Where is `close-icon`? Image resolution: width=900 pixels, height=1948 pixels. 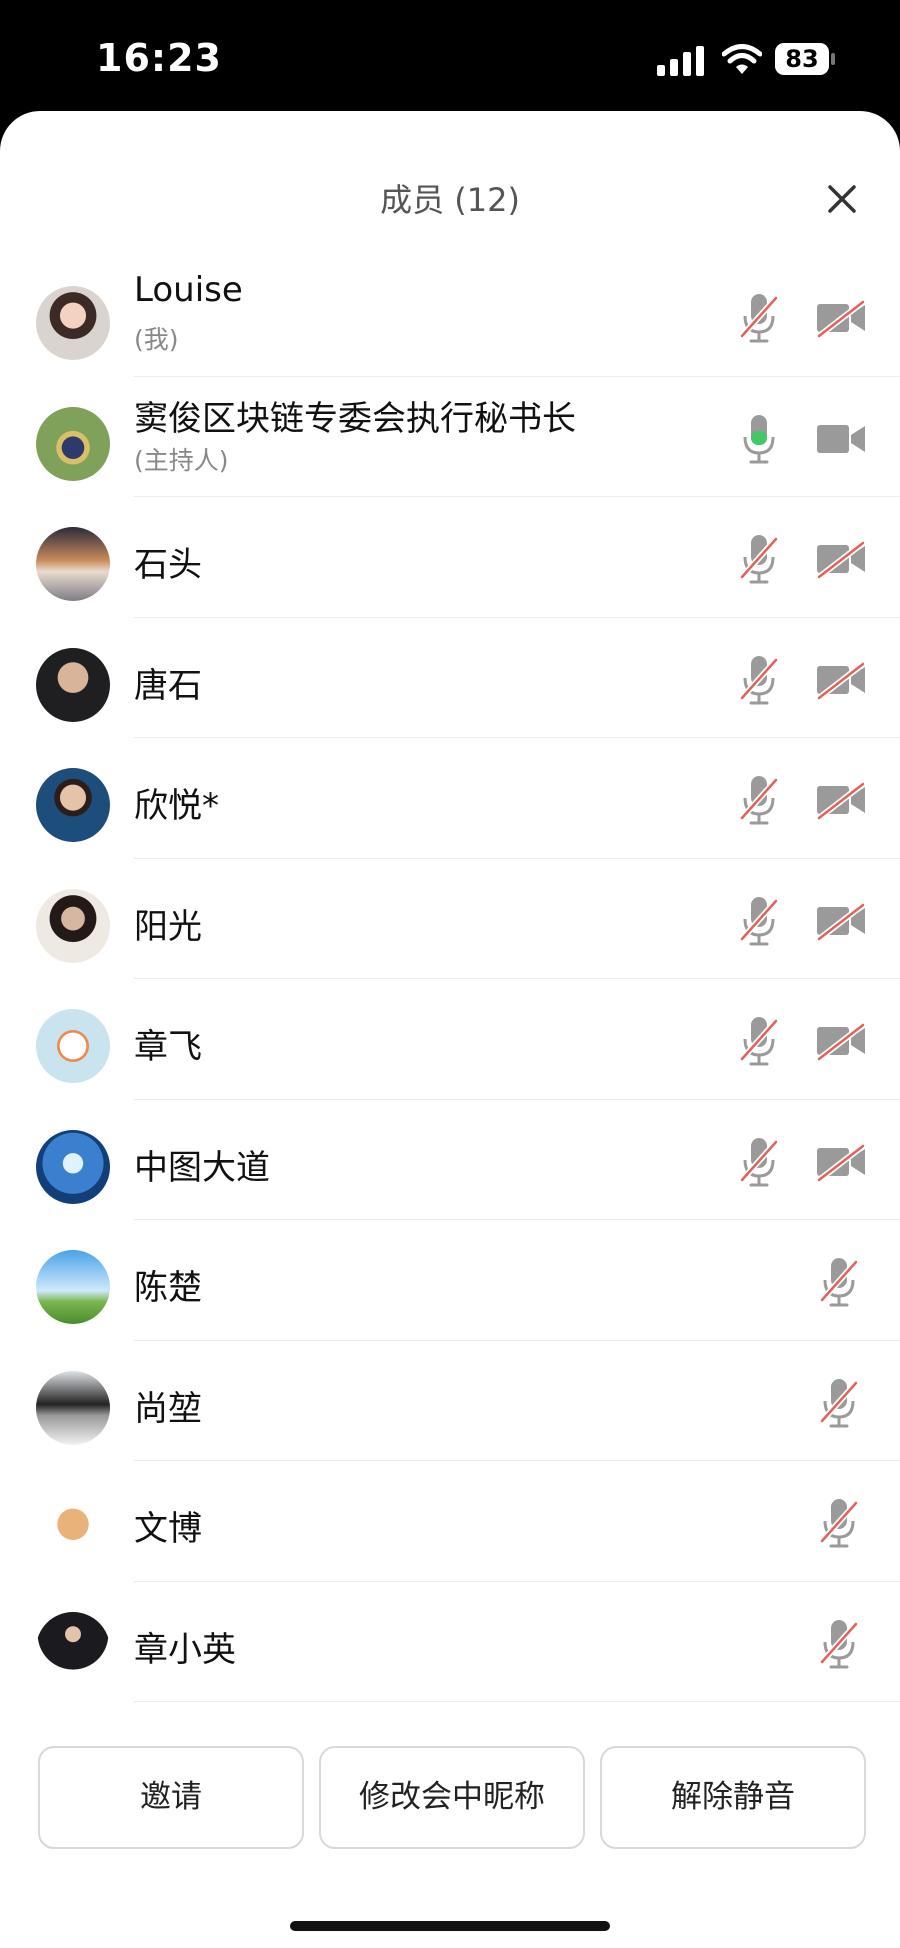 close-icon is located at coordinates (842, 199).